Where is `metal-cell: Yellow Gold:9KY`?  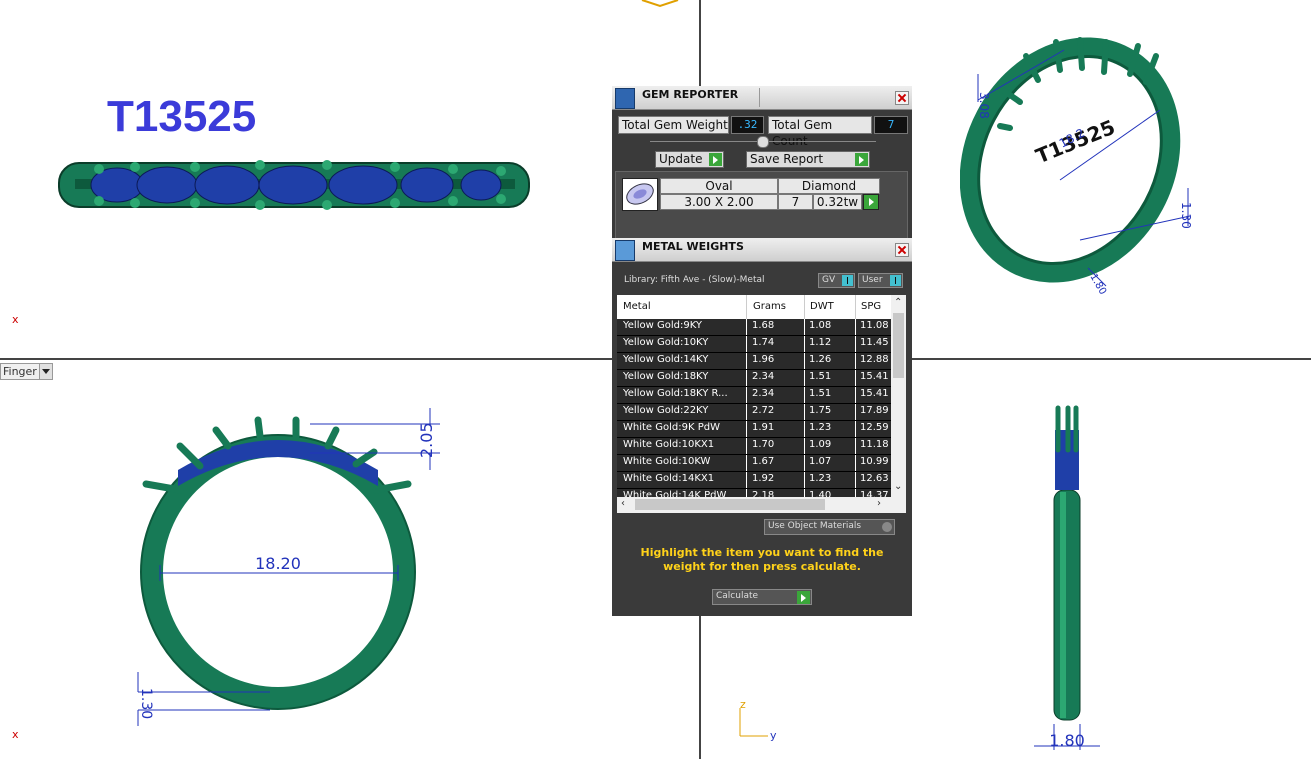 metal-cell: Yellow Gold:9KY is located at coordinates (662, 325).